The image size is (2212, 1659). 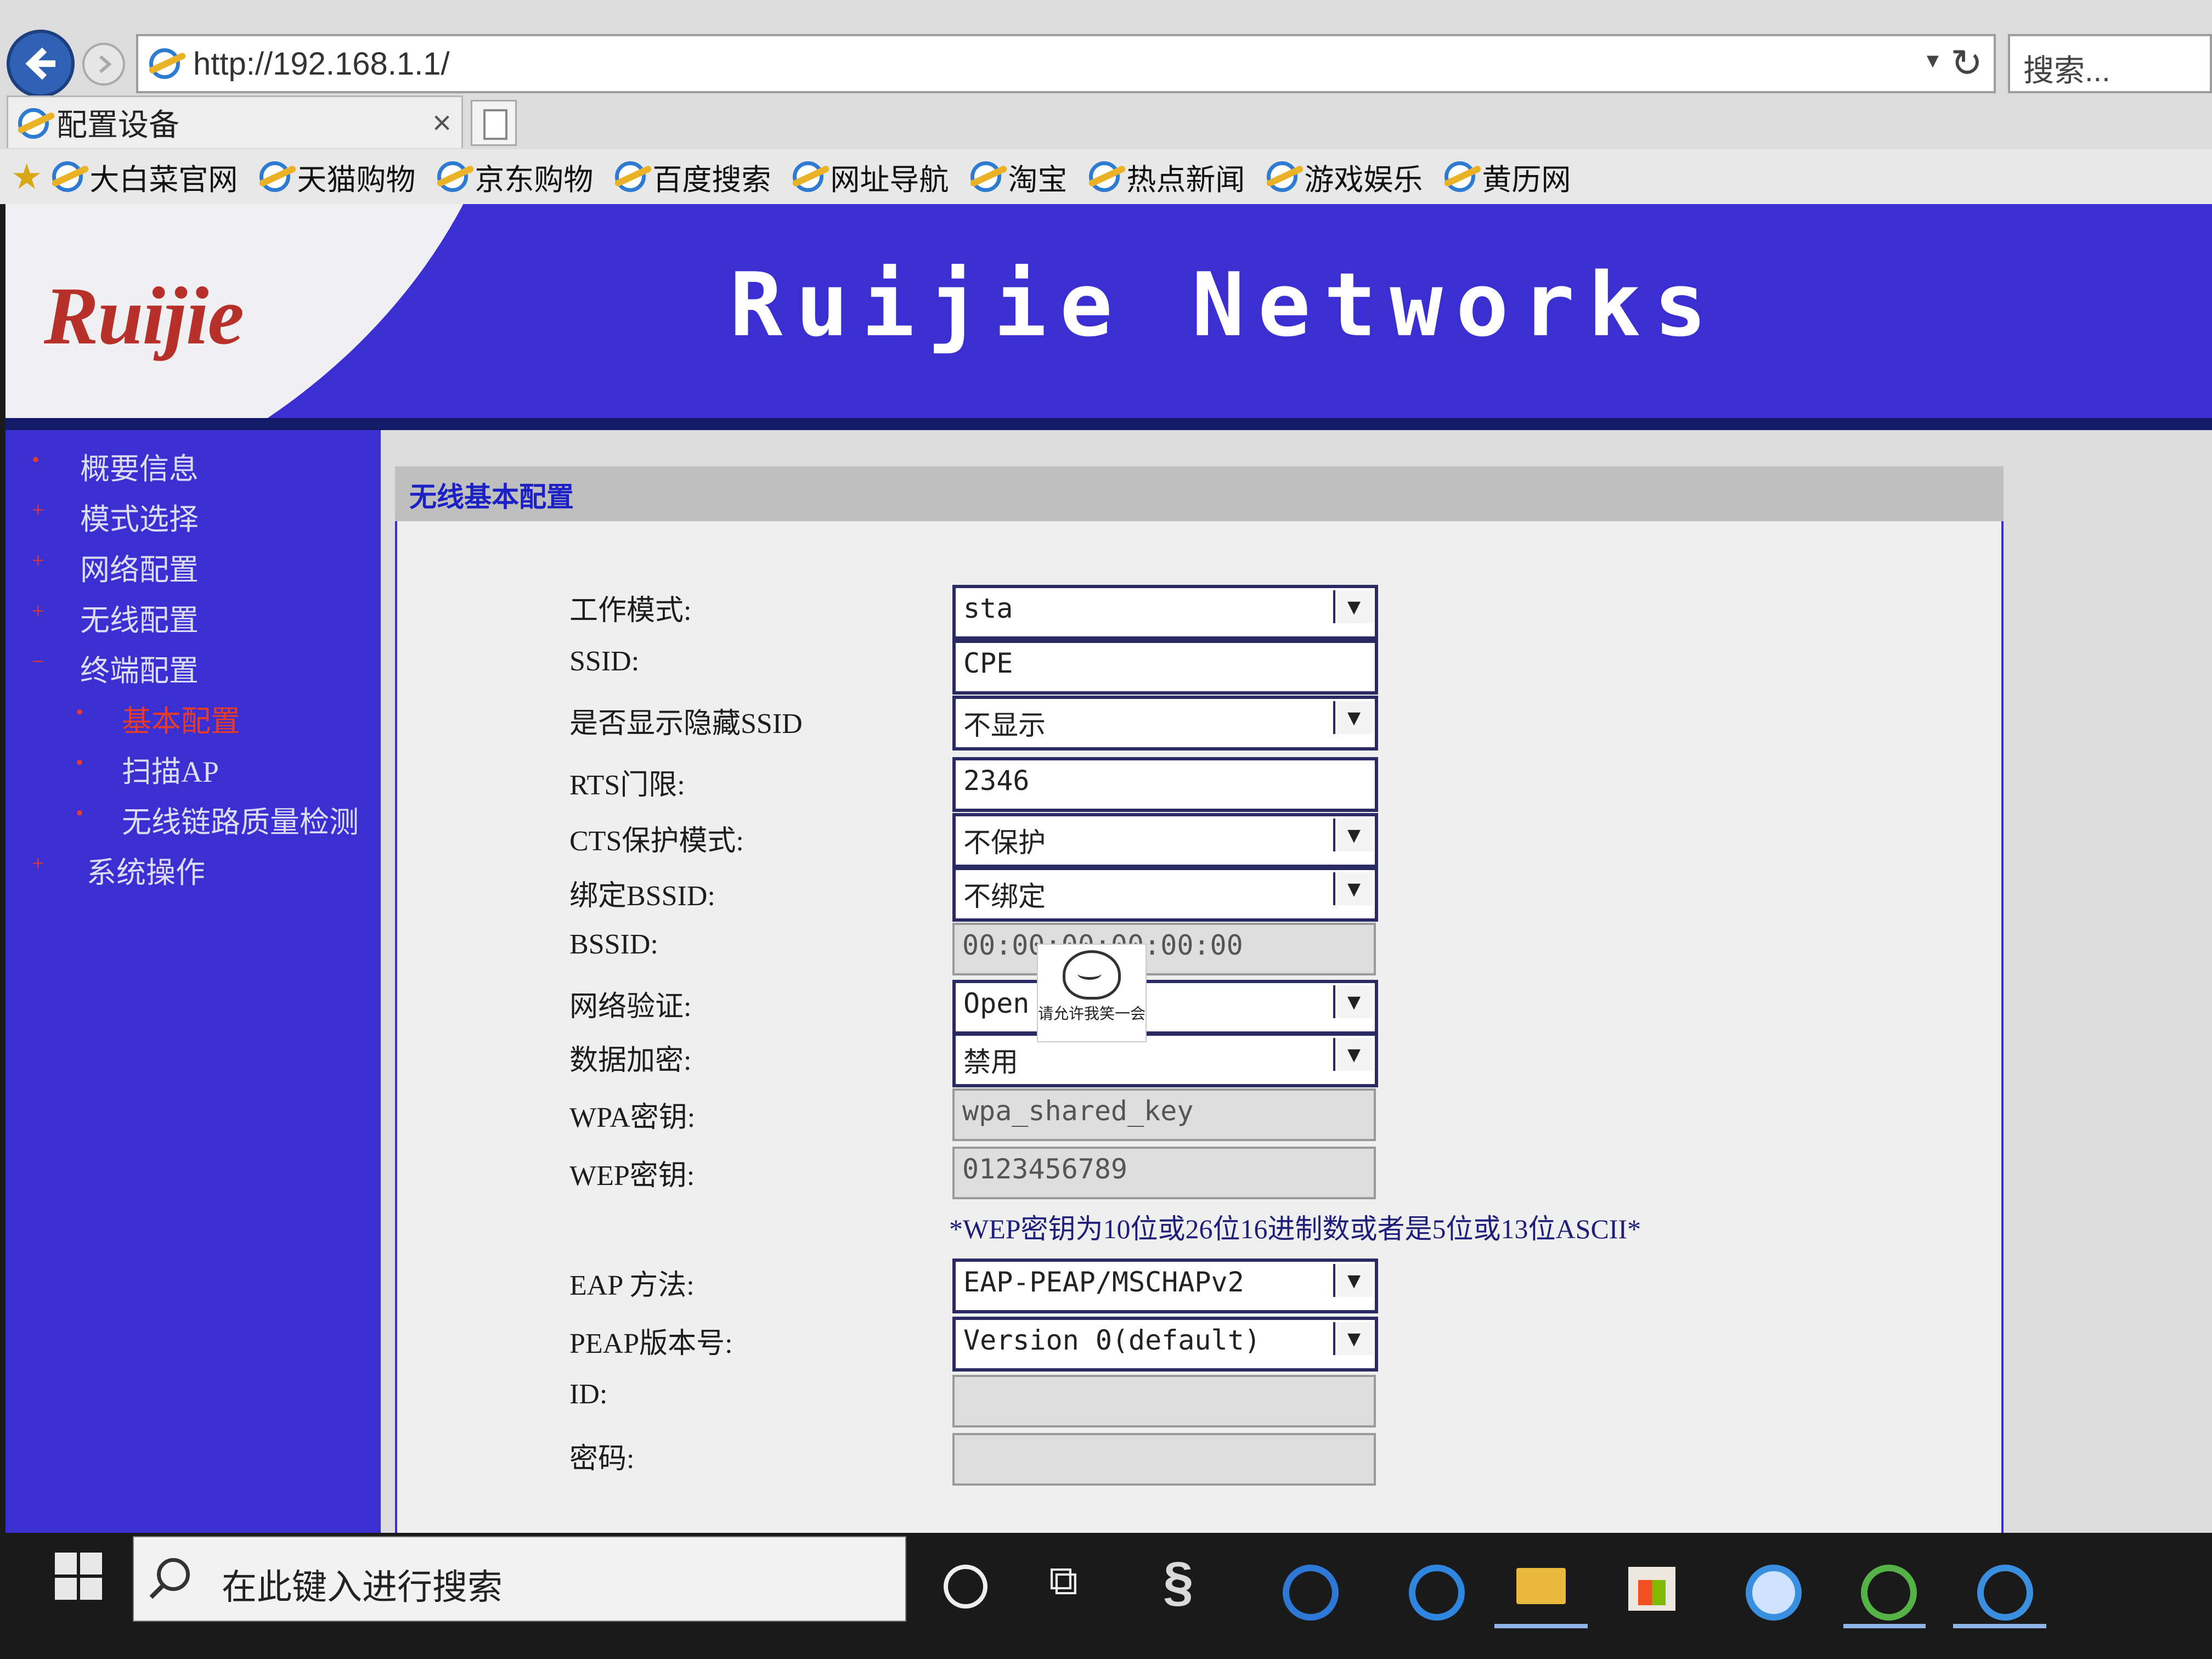 What do you see at coordinates (1190, 1581) in the screenshot?
I see `app-s-icon: §` at bounding box center [1190, 1581].